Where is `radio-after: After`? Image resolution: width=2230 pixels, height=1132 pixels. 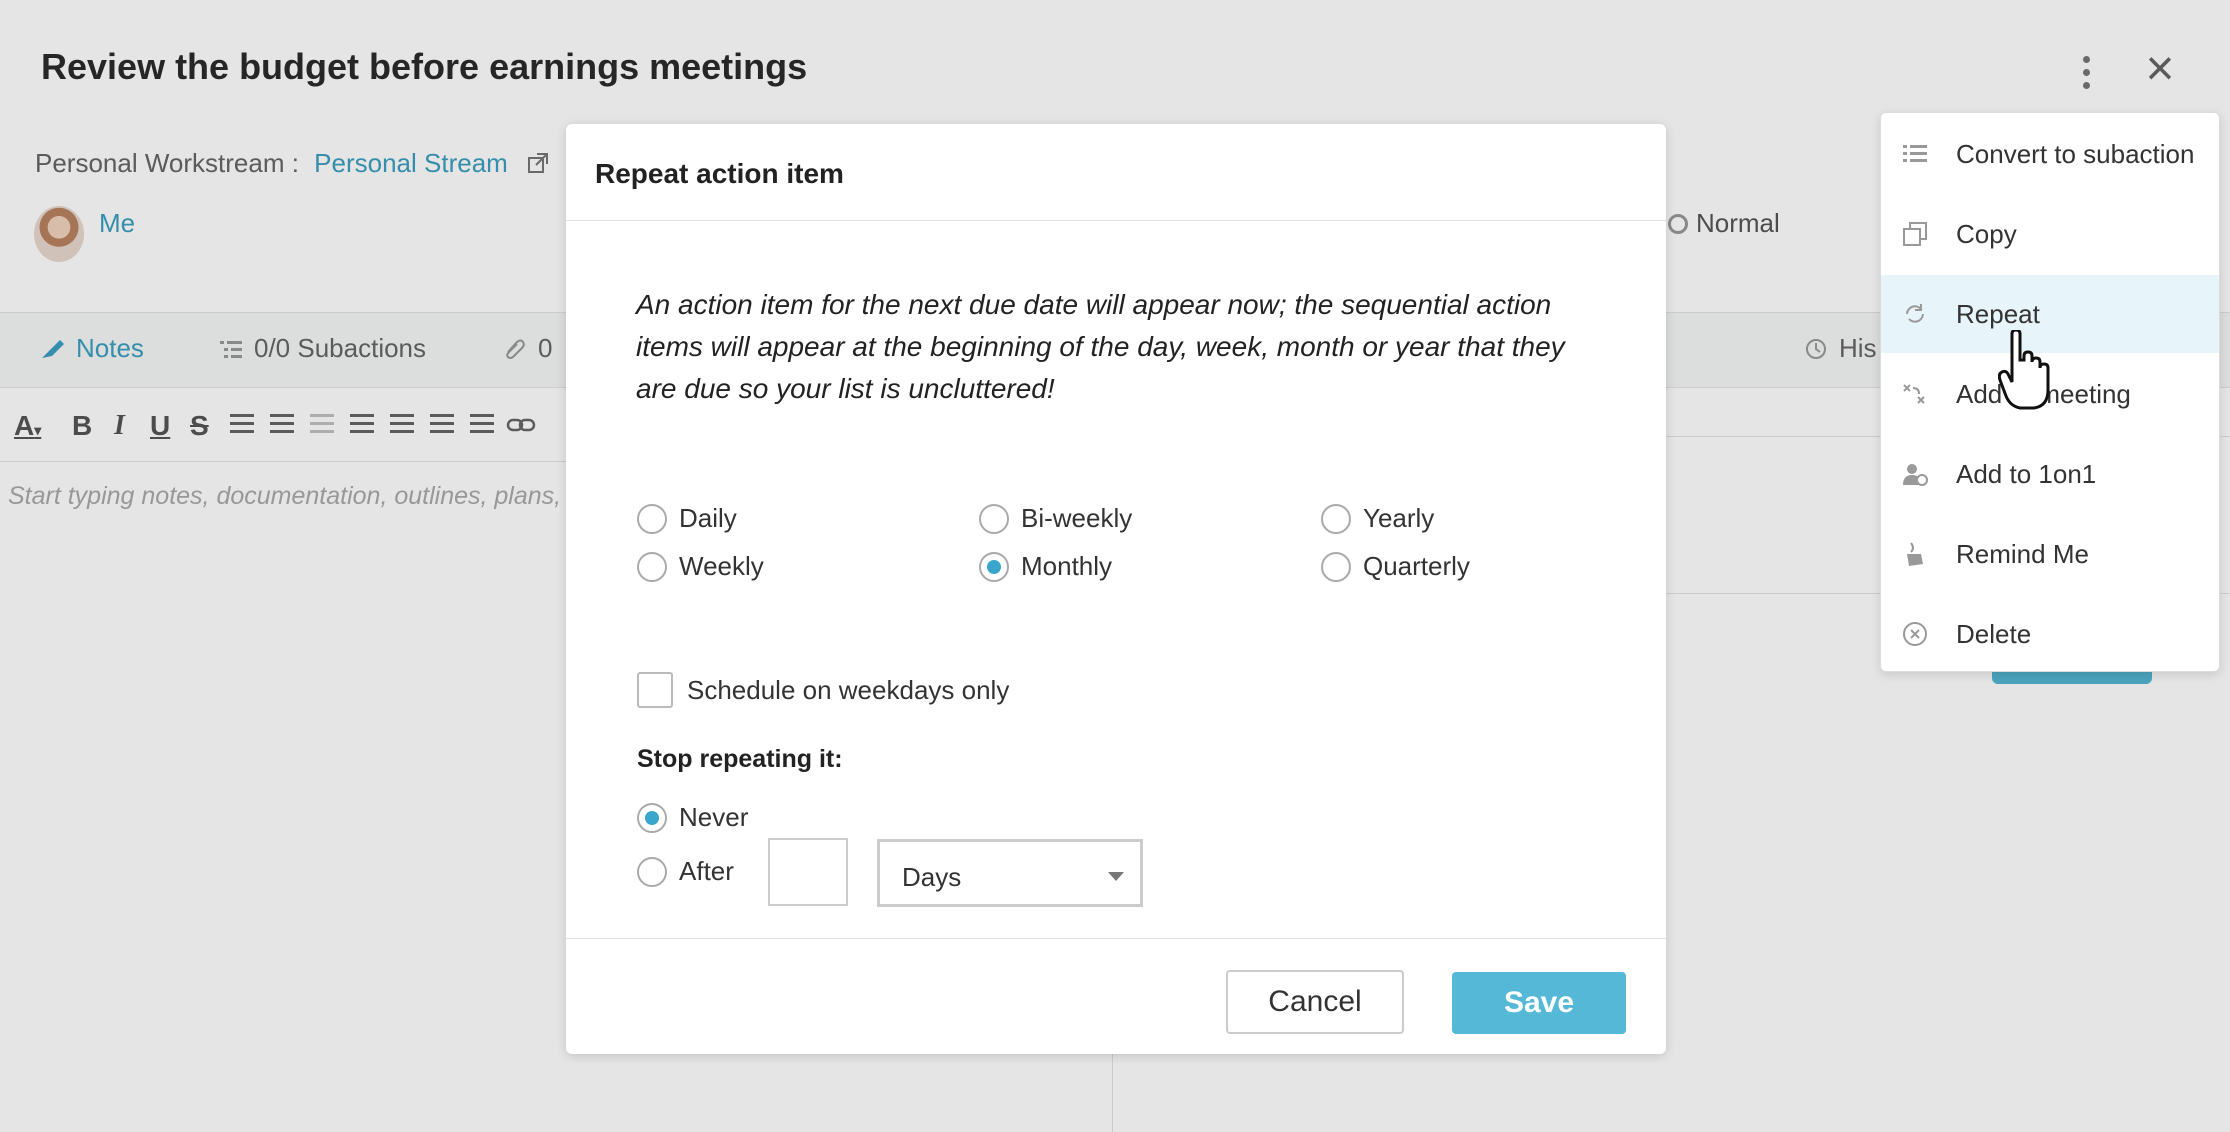 radio-after: After is located at coordinates (685, 871).